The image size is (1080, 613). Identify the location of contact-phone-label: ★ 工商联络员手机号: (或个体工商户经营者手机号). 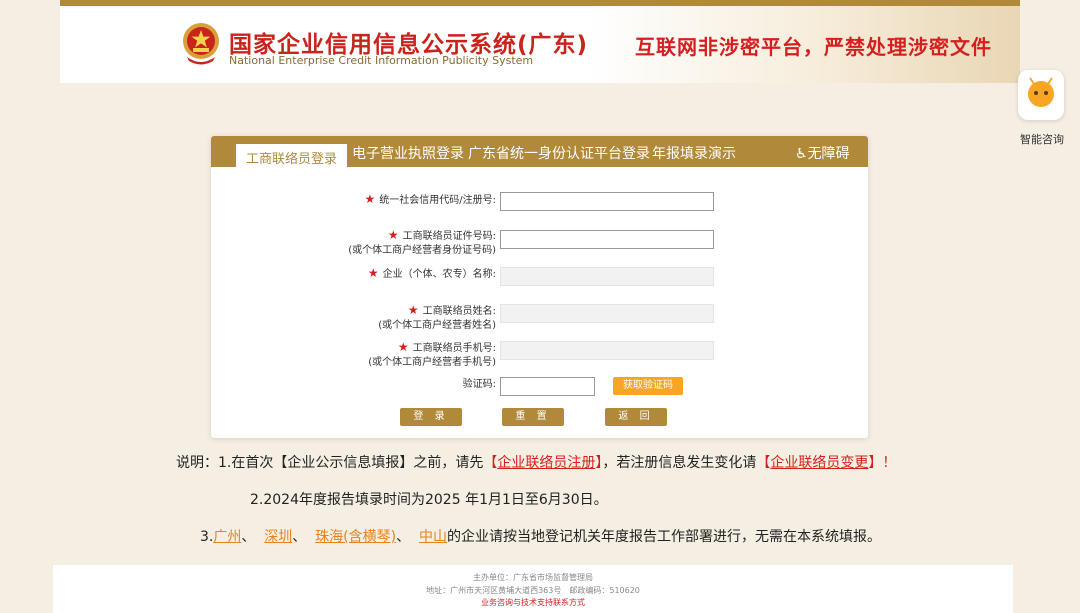
(432, 354).